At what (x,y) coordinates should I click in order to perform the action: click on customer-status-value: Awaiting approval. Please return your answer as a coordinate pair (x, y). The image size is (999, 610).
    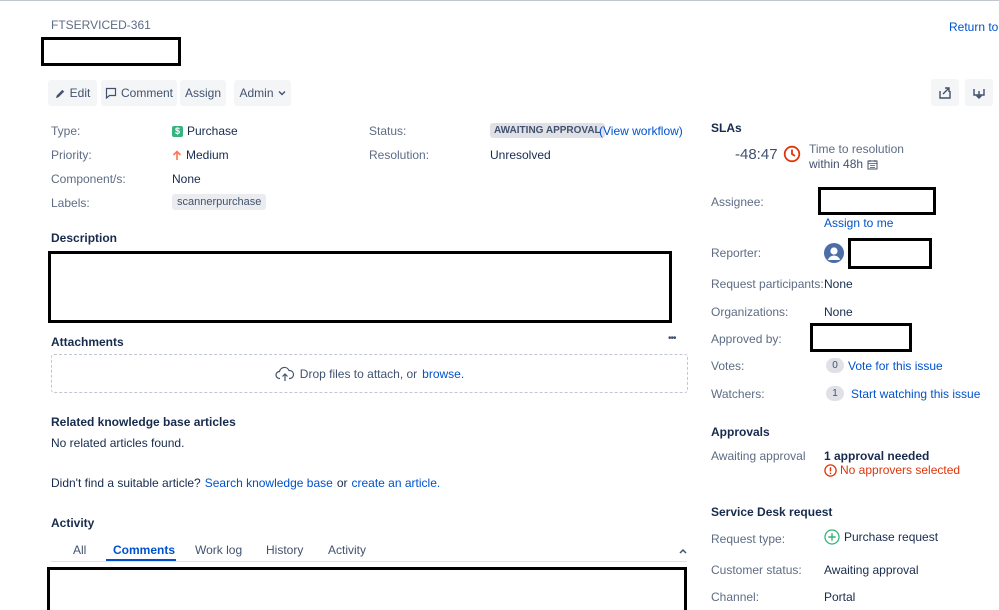
    Looking at the image, I should click on (871, 570).